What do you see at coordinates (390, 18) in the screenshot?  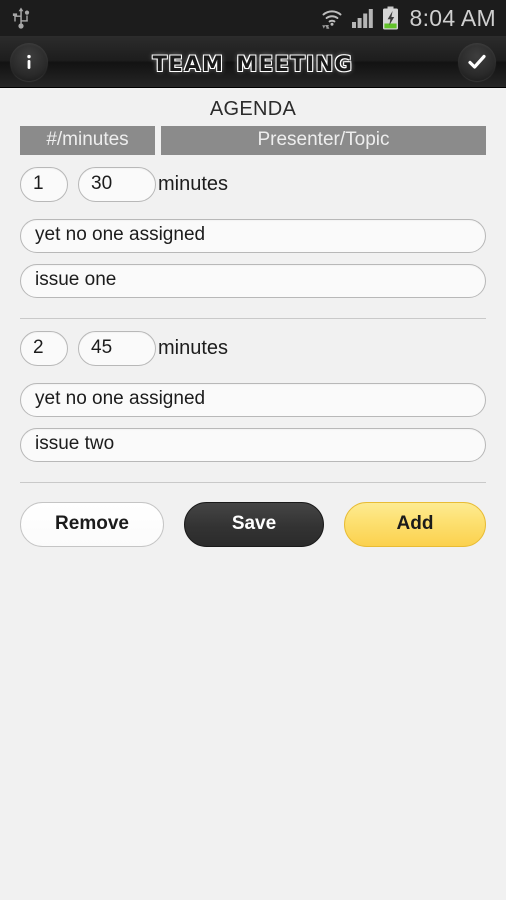 I see `battery-charging-icon` at bounding box center [390, 18].